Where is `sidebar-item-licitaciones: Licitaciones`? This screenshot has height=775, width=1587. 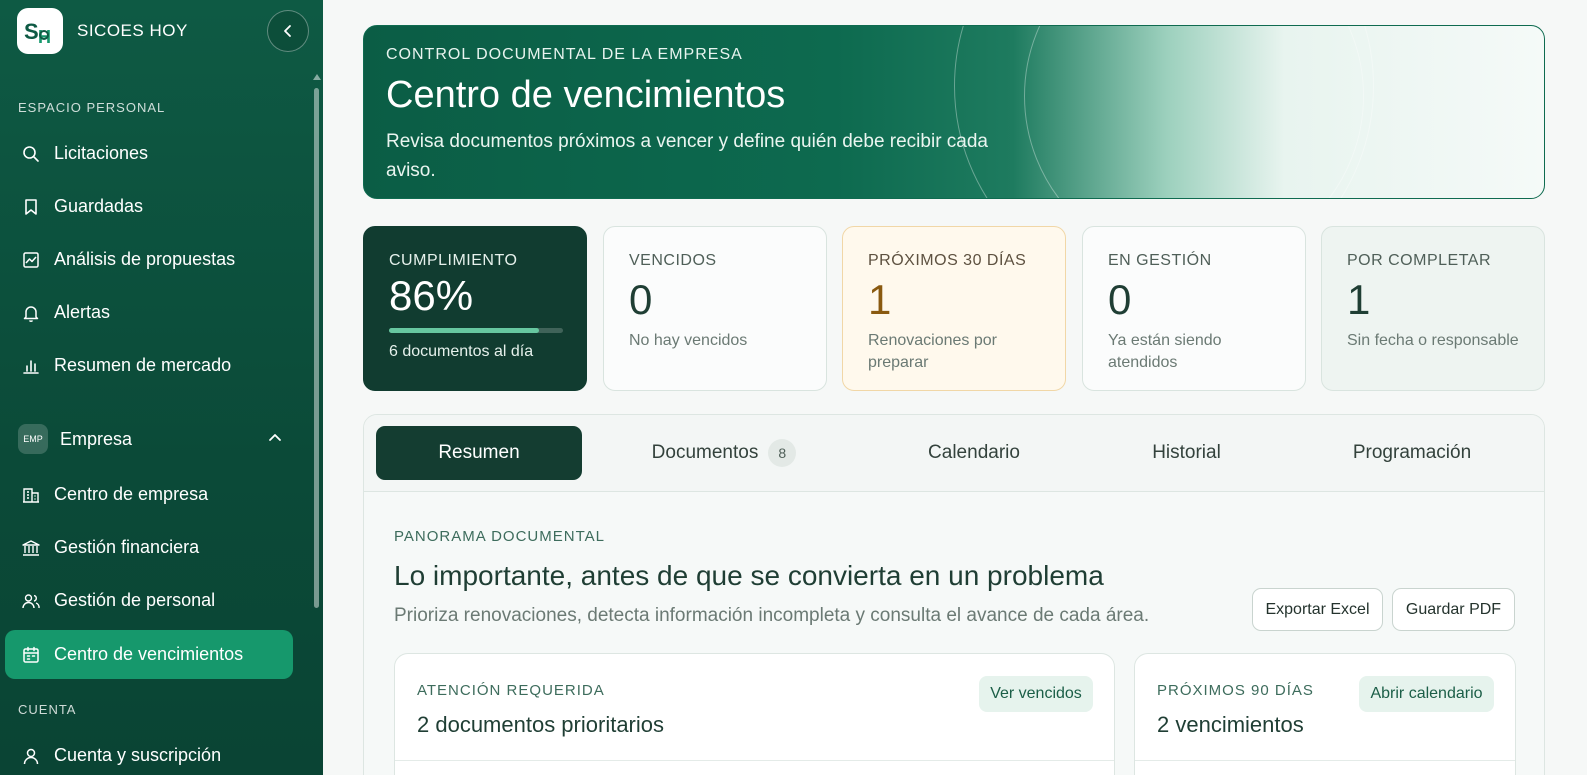 sidebar-item-licitaciones: Licitaciones is located at coordinates (149, 153).